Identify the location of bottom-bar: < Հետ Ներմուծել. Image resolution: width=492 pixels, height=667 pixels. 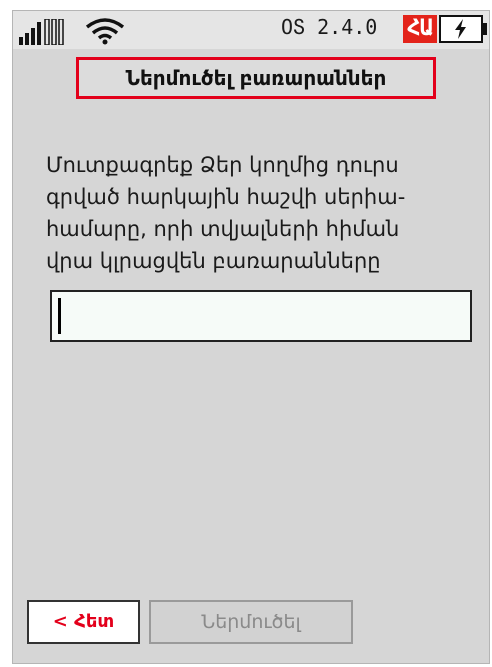
(251, 629).